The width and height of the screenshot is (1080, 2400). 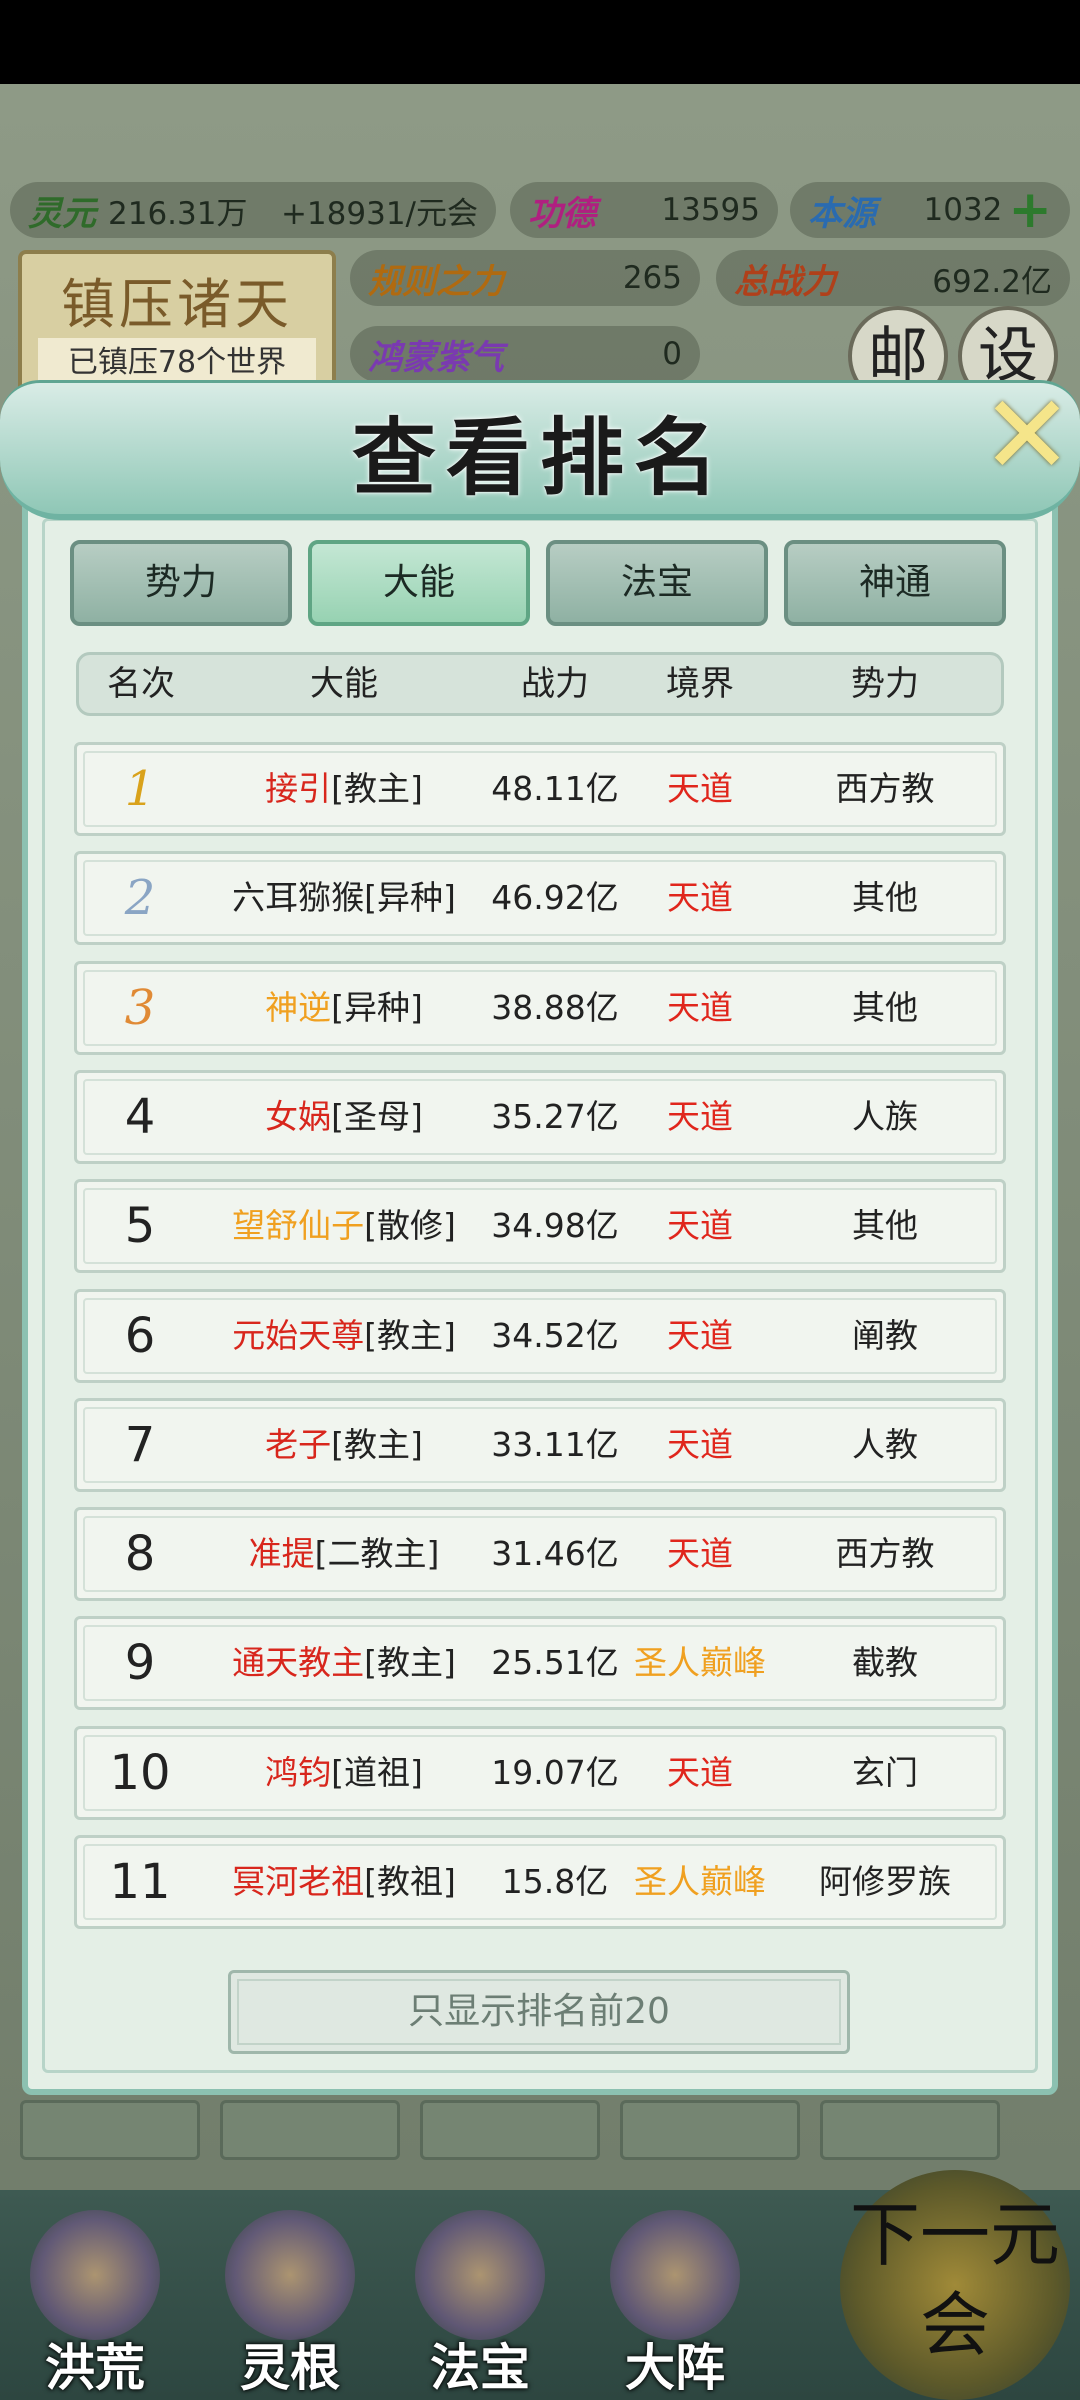 I want to click on header-name: 大能, so click(x=344, y=684).